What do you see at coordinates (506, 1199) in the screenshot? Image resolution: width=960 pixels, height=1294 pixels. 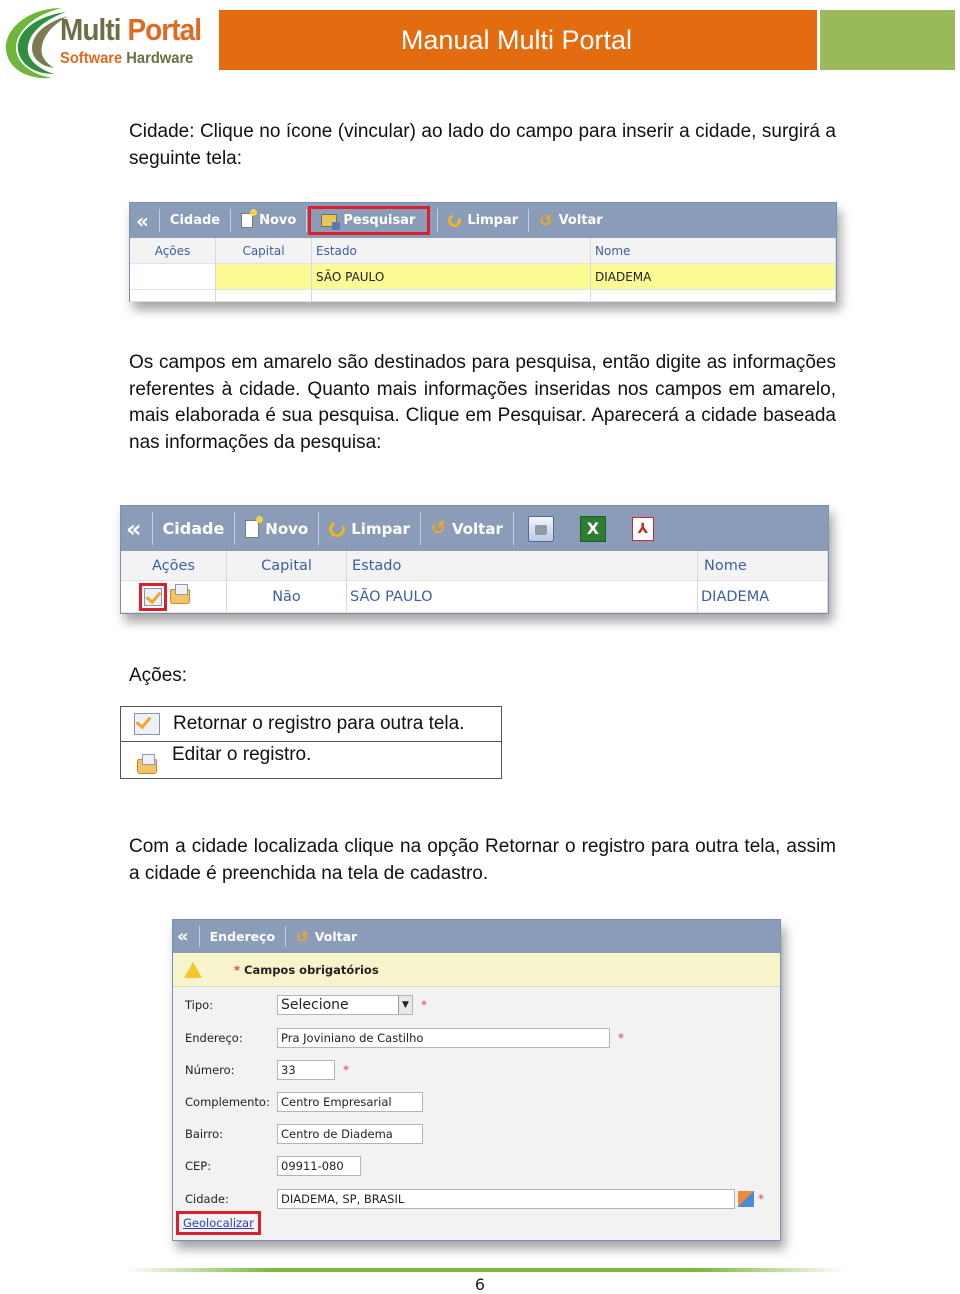 I see `cidade-input: DIADEMA, SP, BRASIL` at bounding box center [506, 1199].